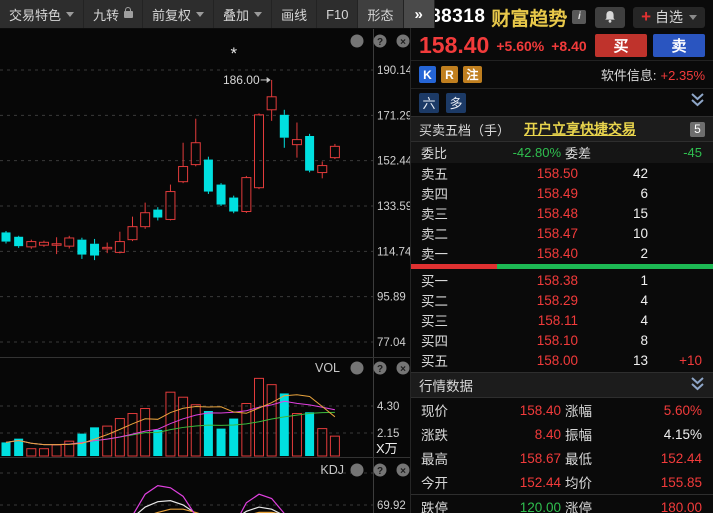 The height and width of the screenshot is (513, 713). Describe the element at coordinates (578, 483) in the screenshot. I see `stat-label: 均价` at that location.